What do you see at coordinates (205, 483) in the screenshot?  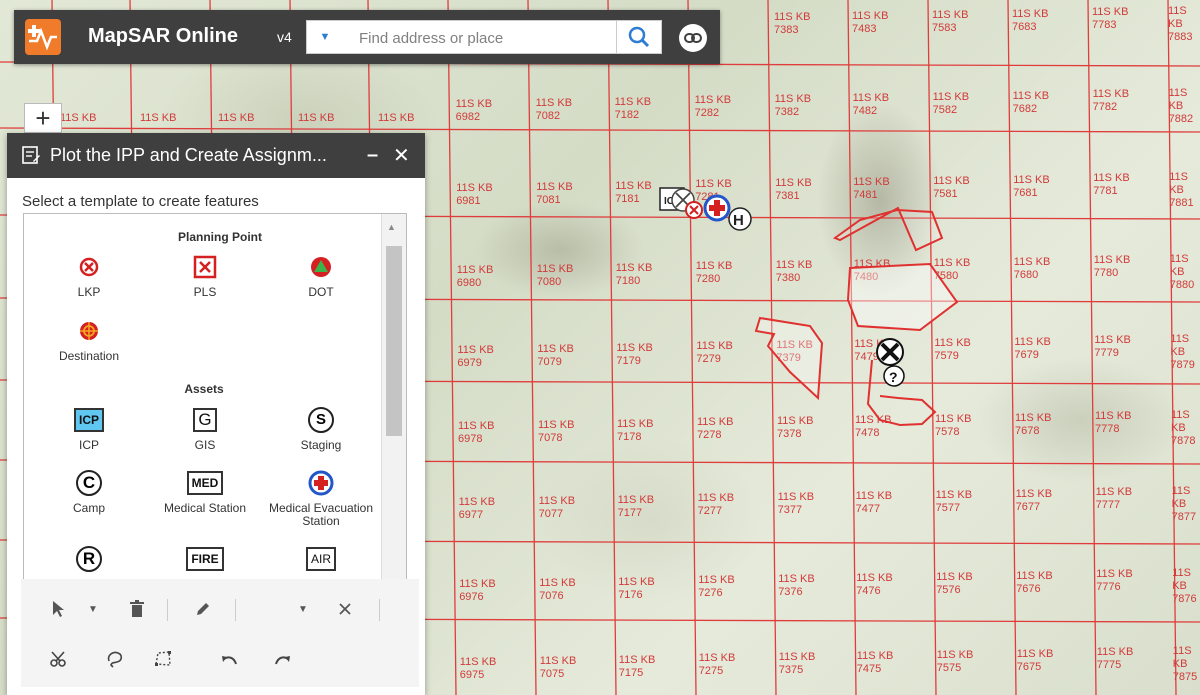 I see `med-box-icon: MED` at bounding box center [205, 483].